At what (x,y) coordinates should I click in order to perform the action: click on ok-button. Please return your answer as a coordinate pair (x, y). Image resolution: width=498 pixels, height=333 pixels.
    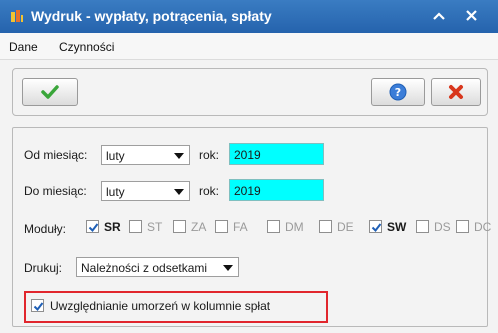
    Looking at the image, I should click on (50, 92).